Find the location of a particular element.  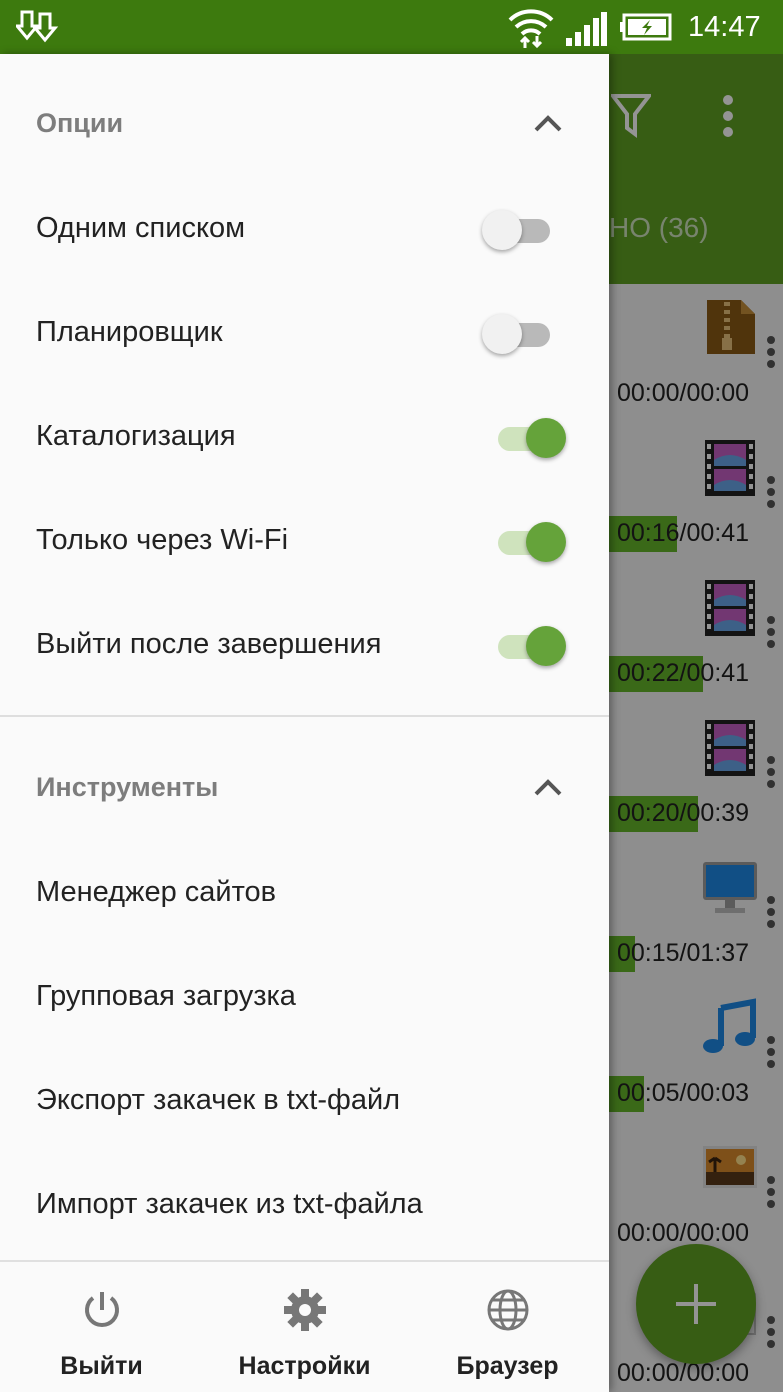

clock: 14:47 is located at coordinates (724, 27).